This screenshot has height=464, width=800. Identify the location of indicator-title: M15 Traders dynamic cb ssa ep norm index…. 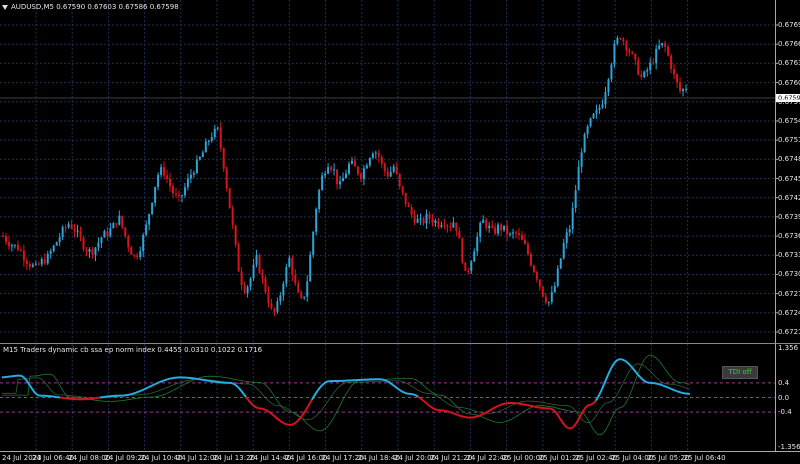
(133, 350).